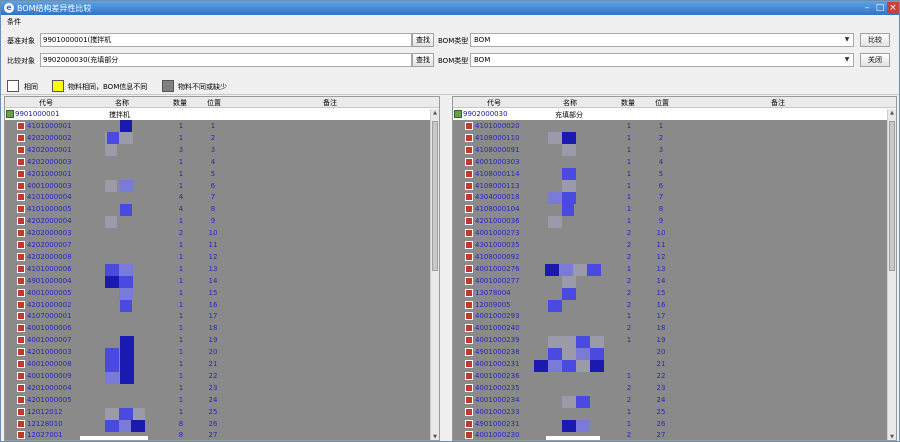 The width and height of the screenshot is (900, 442). What do you see at coordinates (674, 138) in the screenshot?
I see `table-row: 4108000110 1 2` at bounding box center [674, 138].